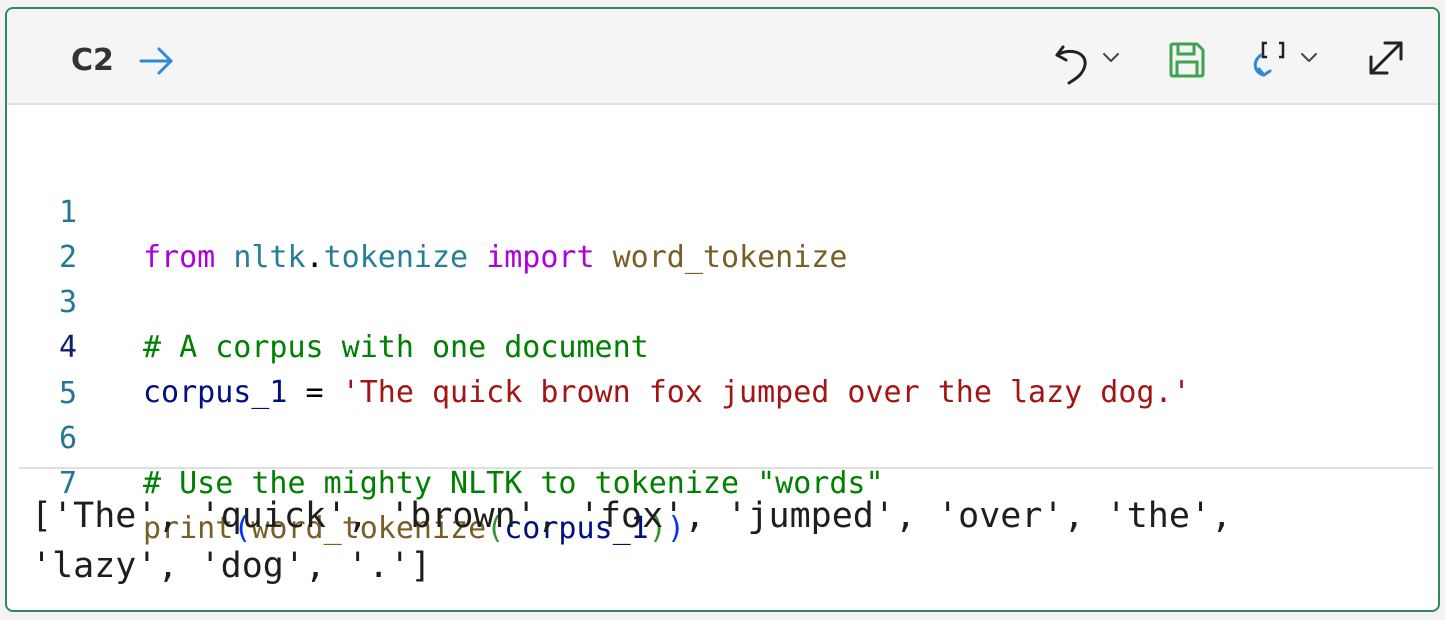 This screenshot has width=1445, height=620. What do you see at coordinates (61, 368) in the screenshot?
I see `code-line: 5` at bounding box center [61, 368].